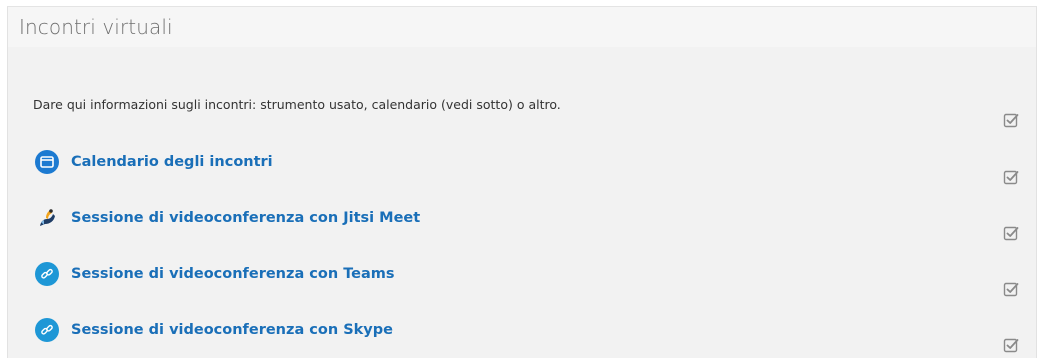 The height and width of the screenshot is (358, 1044). Describe the element at coordinates (232, 330) in the screenshot. I see `activity-link-skype: Sessione di videoconferenza con Skype` at that location.